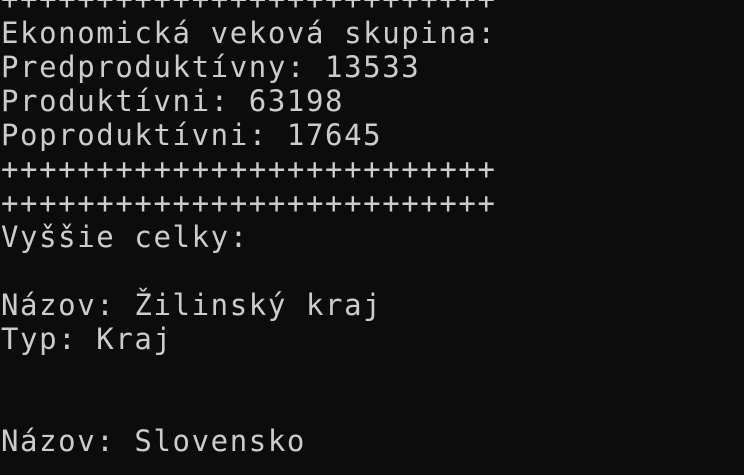 This screenshot has width=744, height=475. I want to click on unit-name: Názov: Žilinský kraj, so click(192, 305).